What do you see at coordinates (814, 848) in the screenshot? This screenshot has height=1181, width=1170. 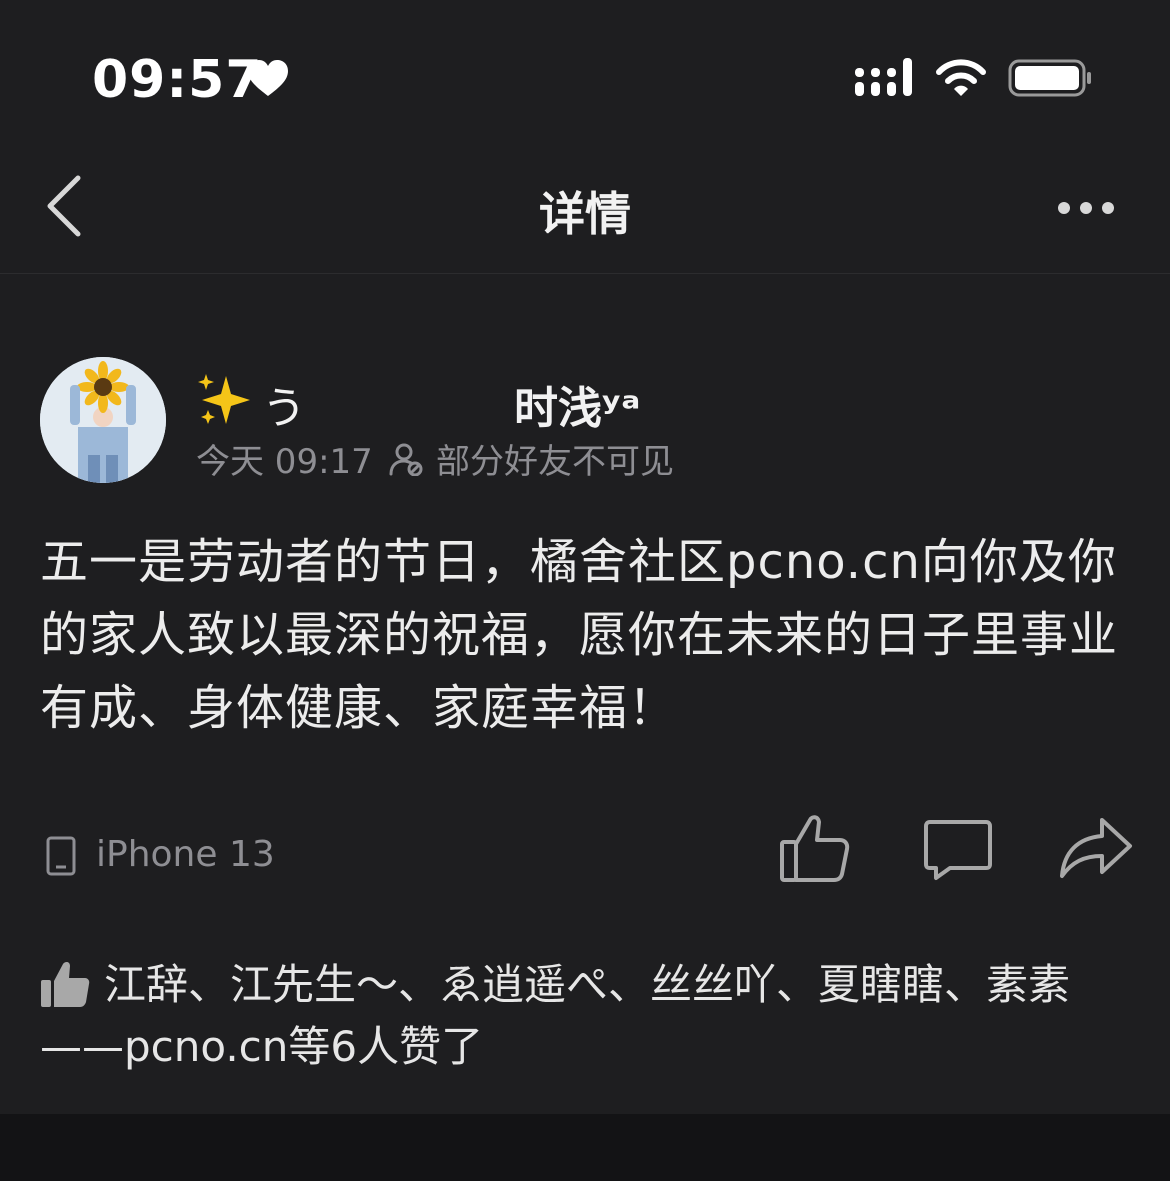 I see `like-icon` at bounding box center [814, 848].